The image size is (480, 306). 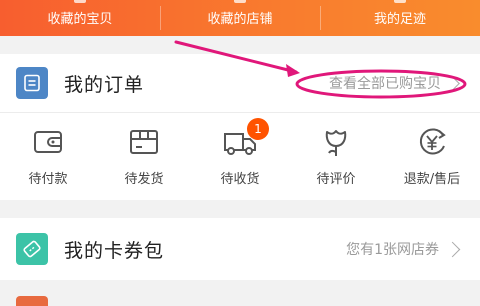 What do you see at coordinates (240, 179) in the screenshot?
I see `order-status-label: 待收货` at bounding box center [240, 179].